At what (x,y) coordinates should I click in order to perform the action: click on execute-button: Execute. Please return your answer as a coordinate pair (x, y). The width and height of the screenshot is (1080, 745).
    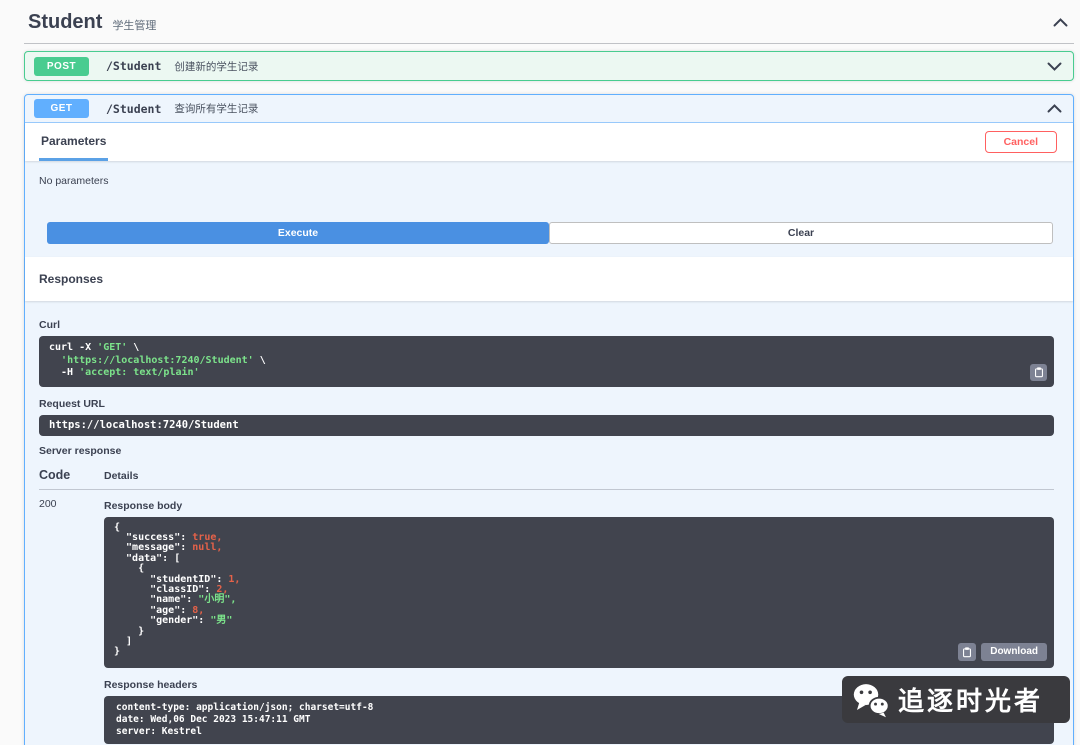
    Looking at the image, I should click on (298, 233).